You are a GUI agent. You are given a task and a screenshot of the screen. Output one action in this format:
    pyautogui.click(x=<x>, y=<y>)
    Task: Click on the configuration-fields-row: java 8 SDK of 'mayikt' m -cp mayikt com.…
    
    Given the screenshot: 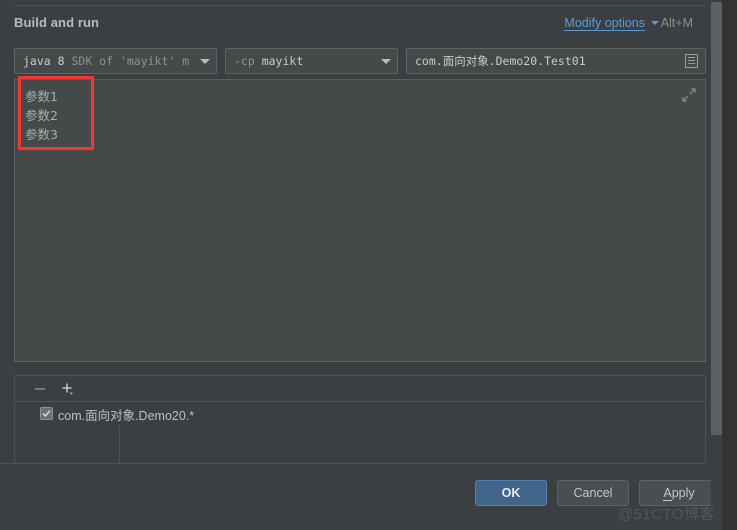 What is the action you would take?
    pyautogui.click(x=360, y=61)
    